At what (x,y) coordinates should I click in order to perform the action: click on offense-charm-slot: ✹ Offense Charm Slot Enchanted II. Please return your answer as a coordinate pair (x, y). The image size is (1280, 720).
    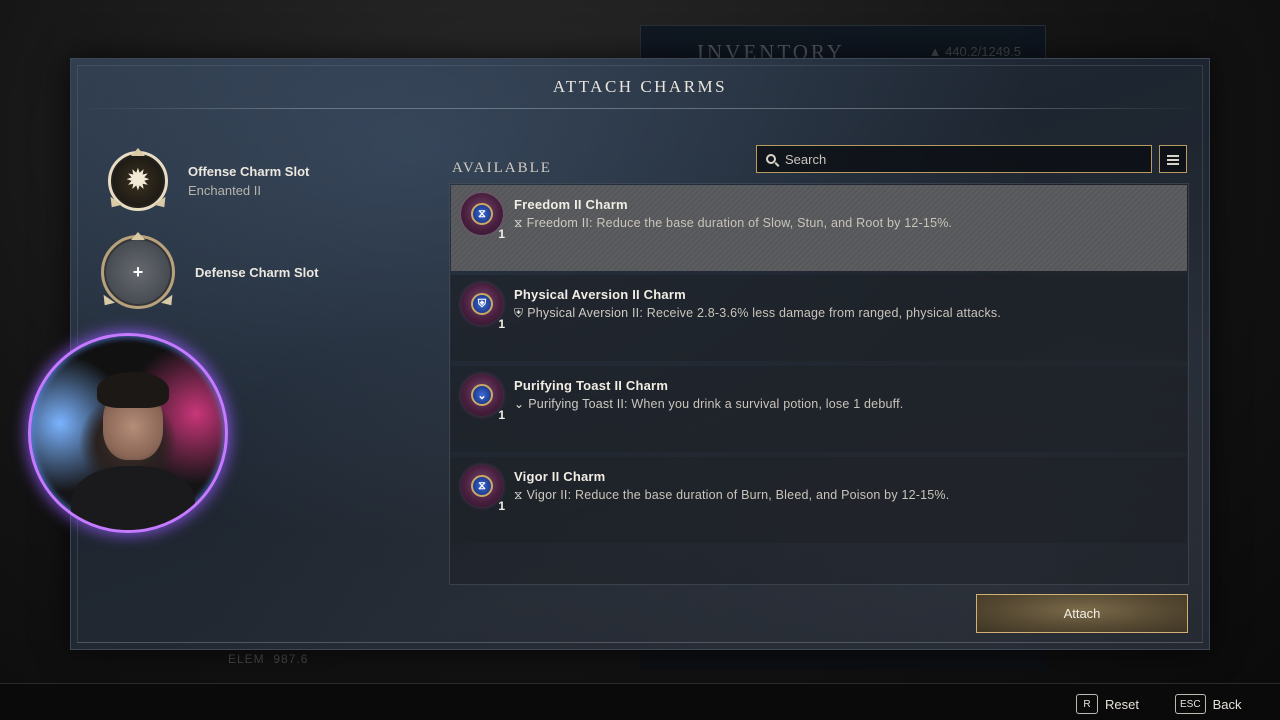
    Looking at the image, I should click on (205, 180).